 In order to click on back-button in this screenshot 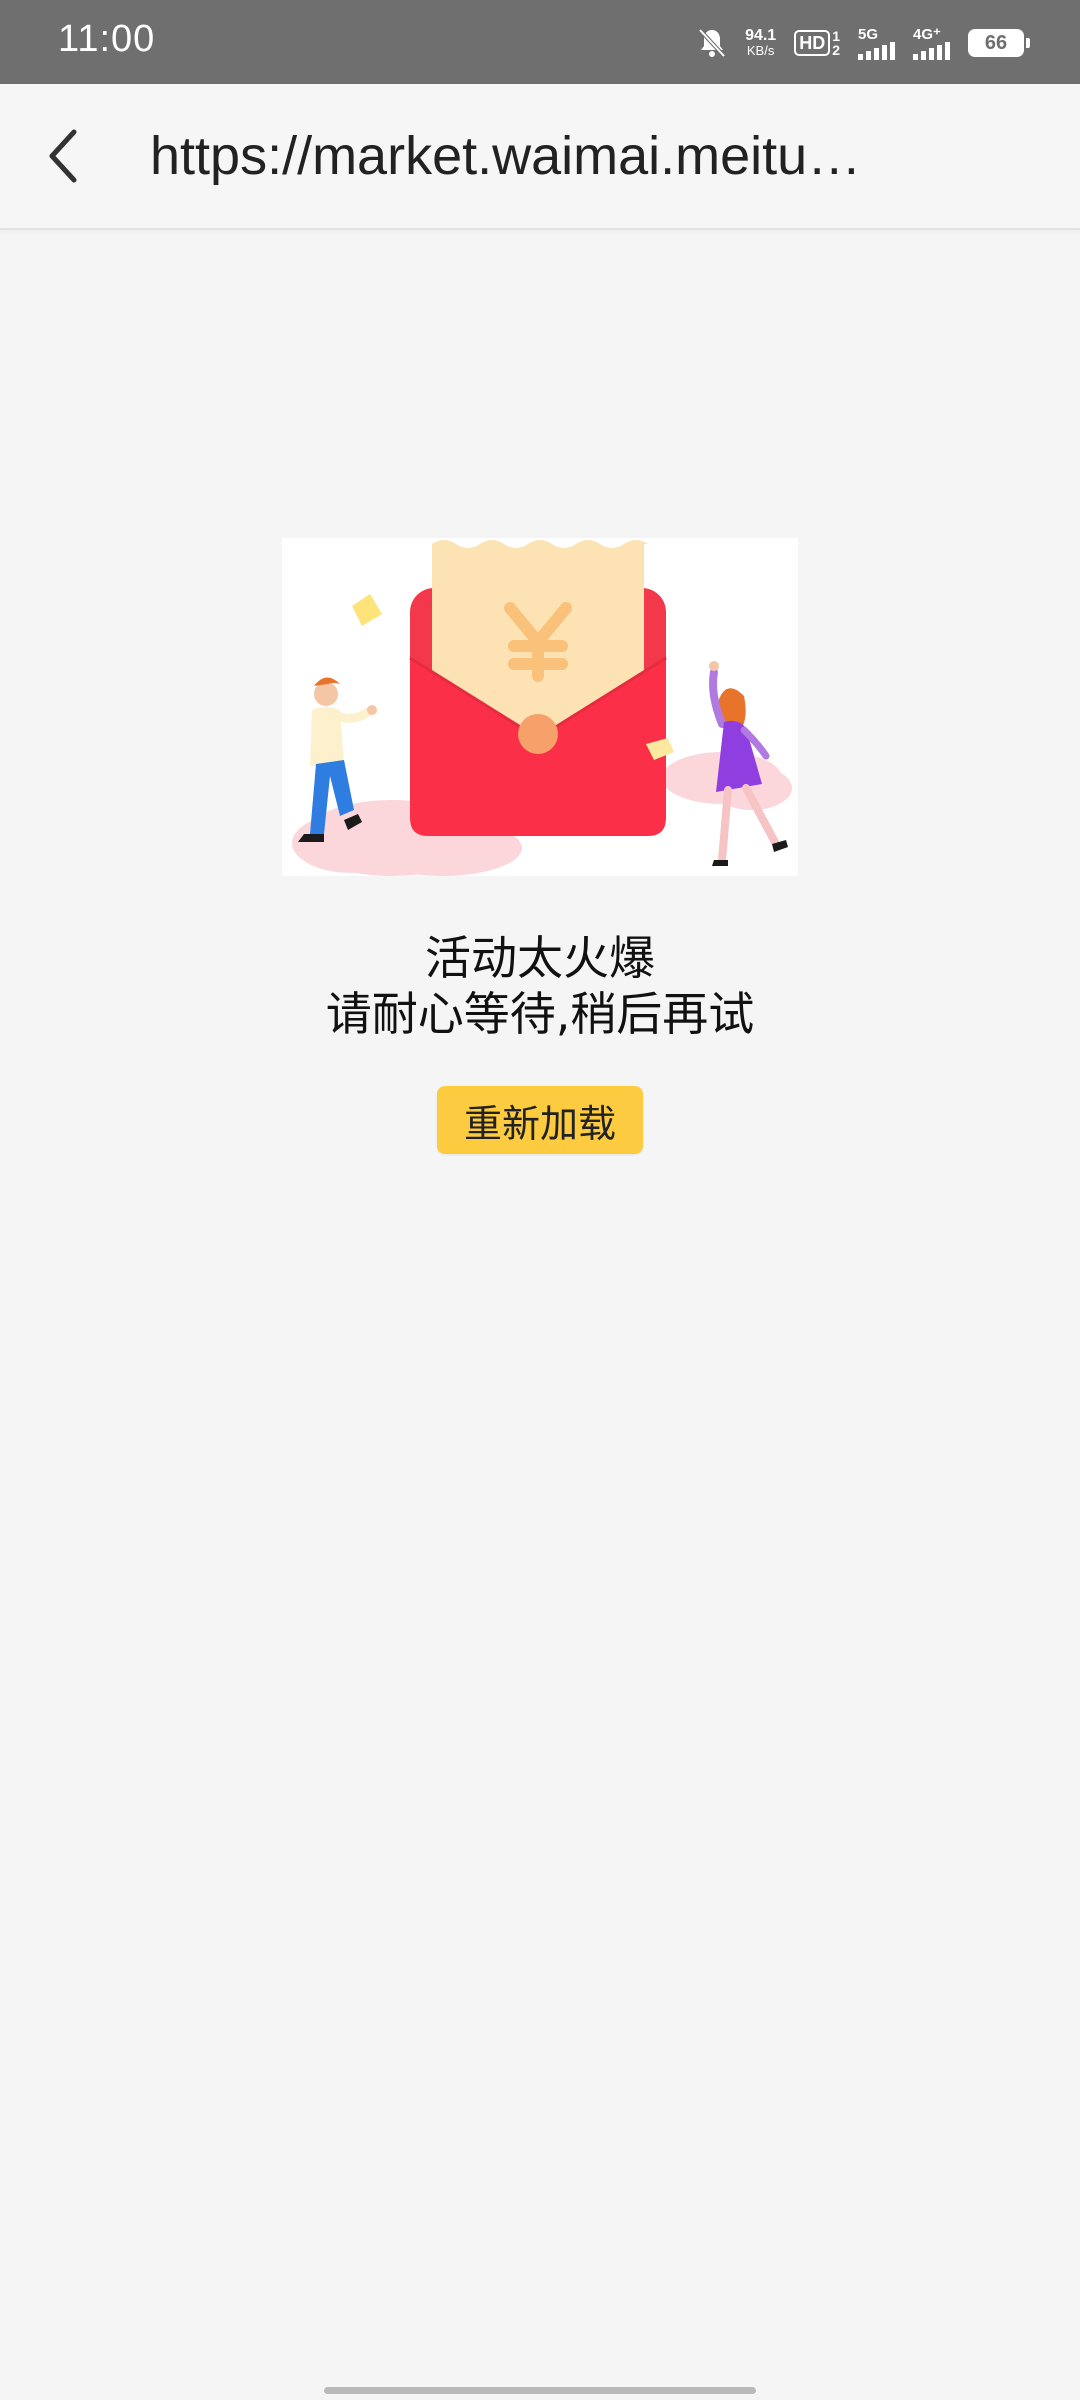, I will do `click(64, 156)`.